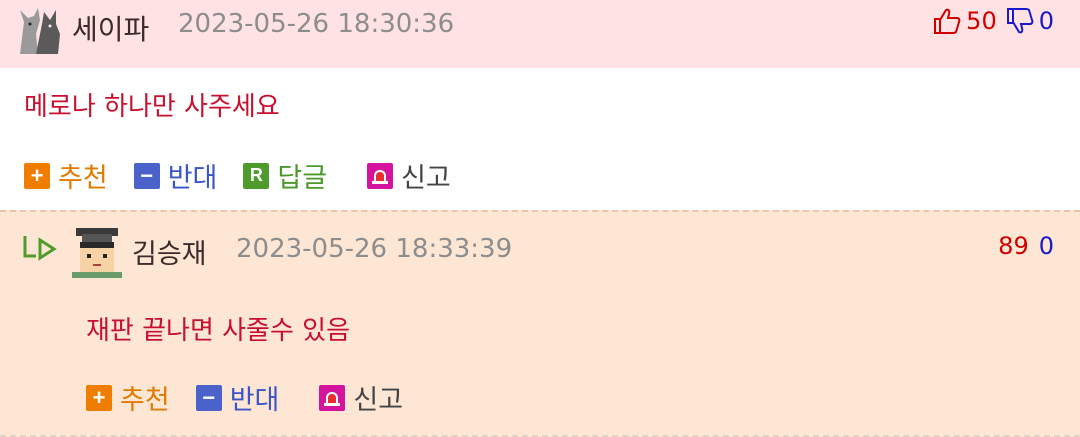 This screenshot has width=1080, height=437. Describe the element at coordinates (374, 249) in the screenshot. I see `reply-date: 2023-05-26 18:33:39` at that location.